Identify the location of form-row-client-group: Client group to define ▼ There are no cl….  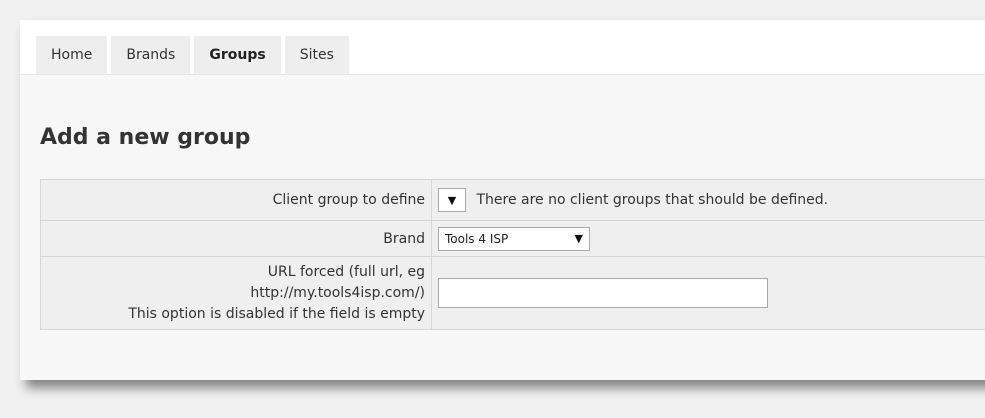
(512, 200).